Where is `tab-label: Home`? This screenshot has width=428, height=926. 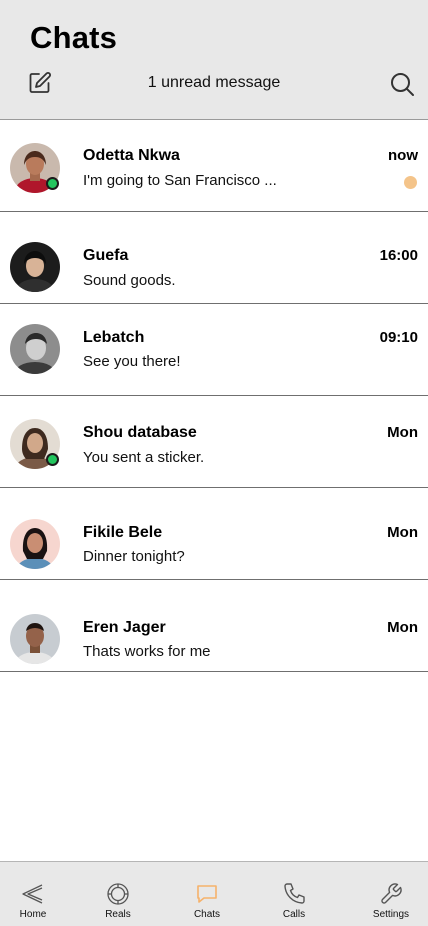
tab-label: Home is located at coordinates (33, 914).